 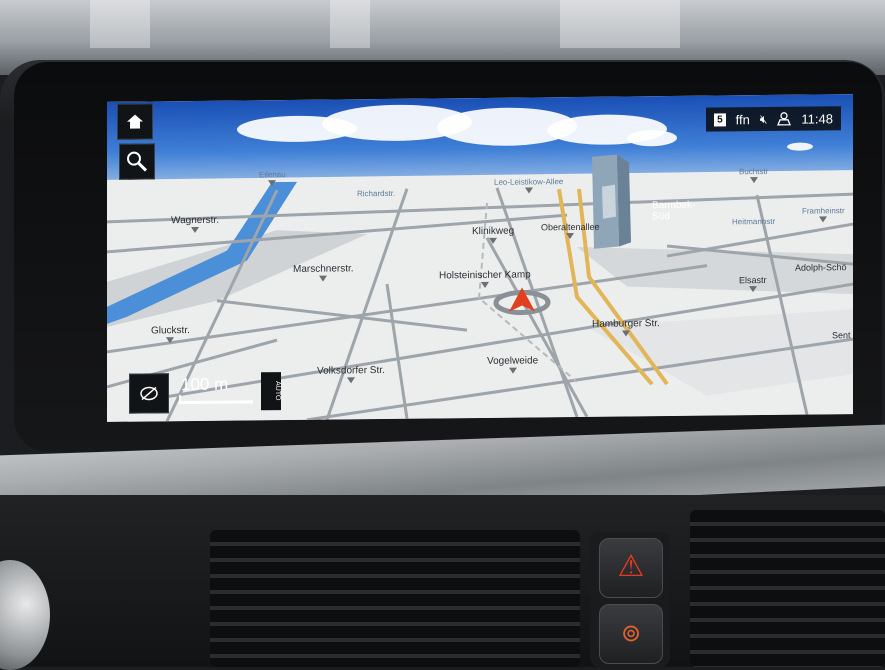 I want to click on lock-button: ⊚, so click(x=631, y=634).